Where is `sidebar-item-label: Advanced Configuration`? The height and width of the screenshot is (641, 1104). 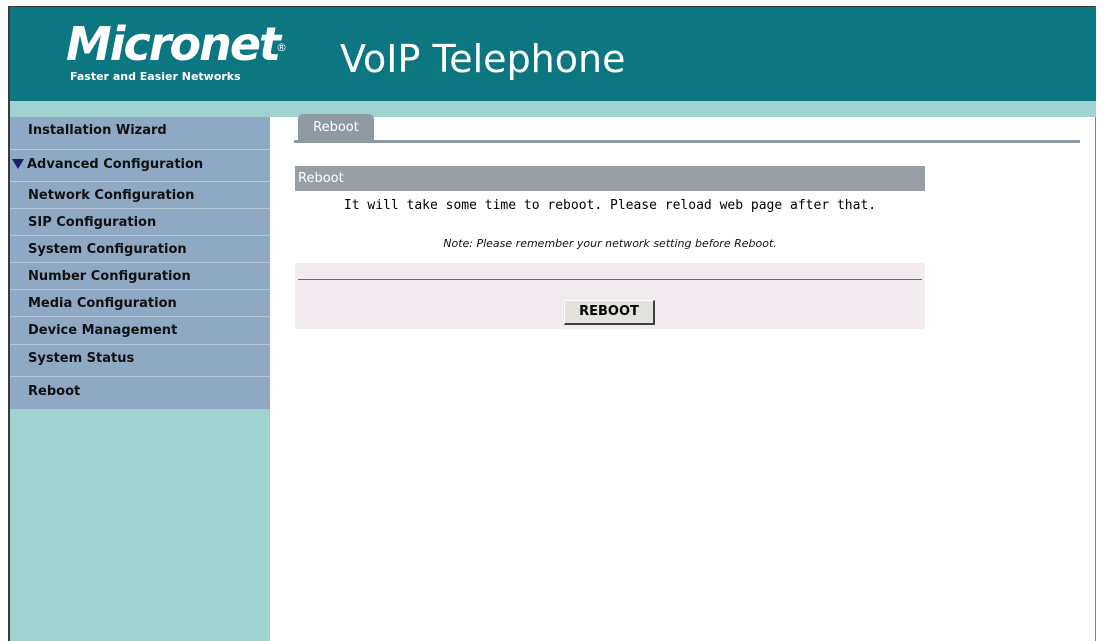 sidebar-item-label: Advanced Configuration is located at coordinates (115, 164).